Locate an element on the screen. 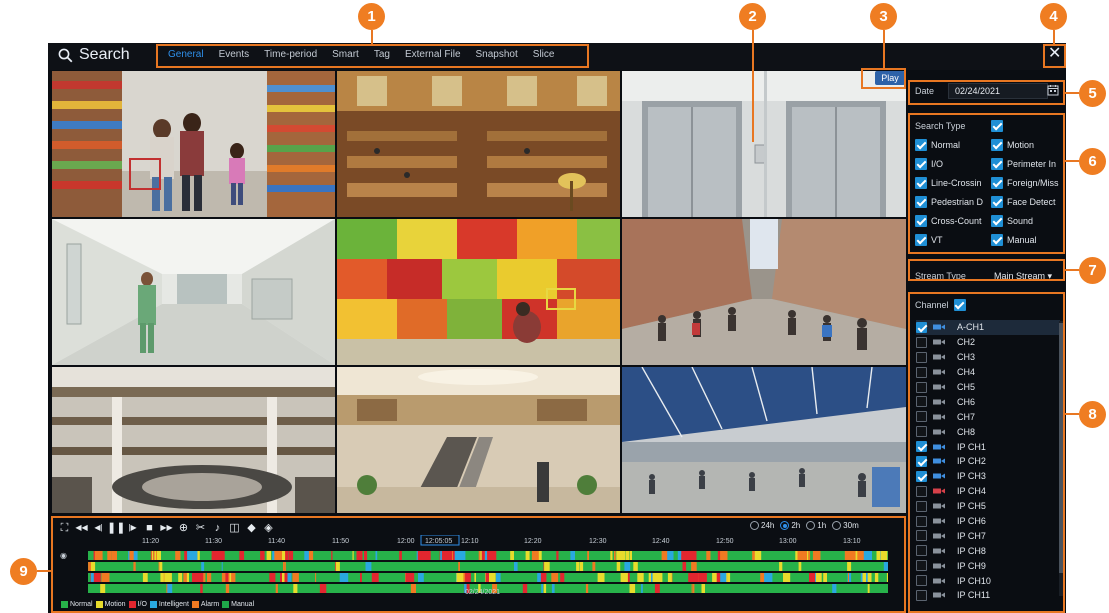  window-title: Search is located at coordinates (94, 55).